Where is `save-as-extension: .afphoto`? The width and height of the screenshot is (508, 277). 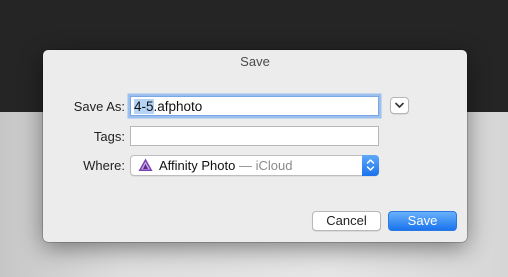 save-as-extension: .afphoto is located at coordinates (178, 106).